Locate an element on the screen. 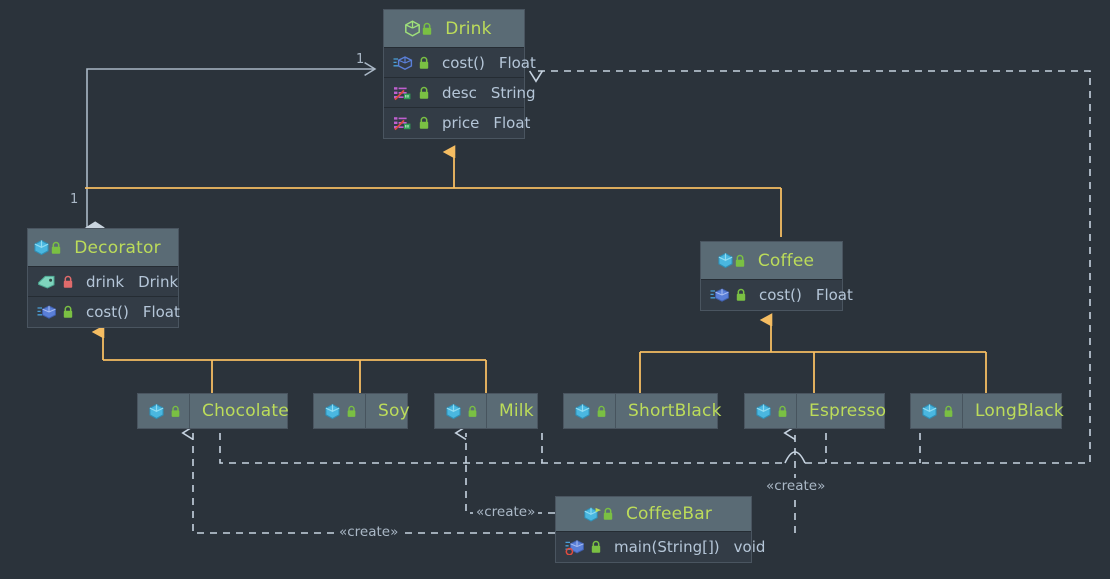 The image size is (1110, 579). class-name: LongBlack is located at coordinates (1019, 411).